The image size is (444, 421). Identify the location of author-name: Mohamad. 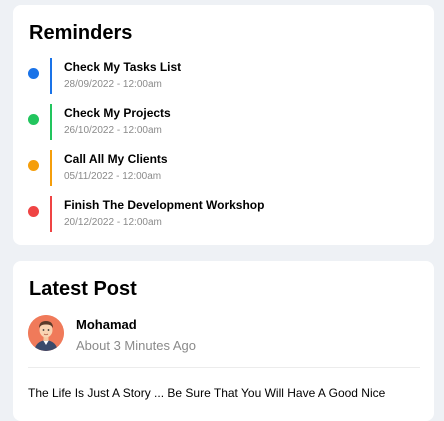
(106, 324).